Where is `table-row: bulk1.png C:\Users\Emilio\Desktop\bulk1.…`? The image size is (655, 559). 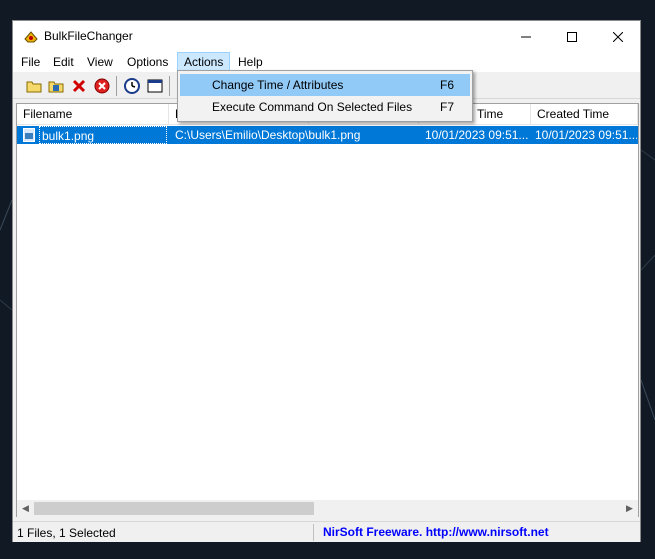
table-row: bulk1.png C:\Users\Emilio\Desktop\bulk1.… is located at coordinates (327, 135).